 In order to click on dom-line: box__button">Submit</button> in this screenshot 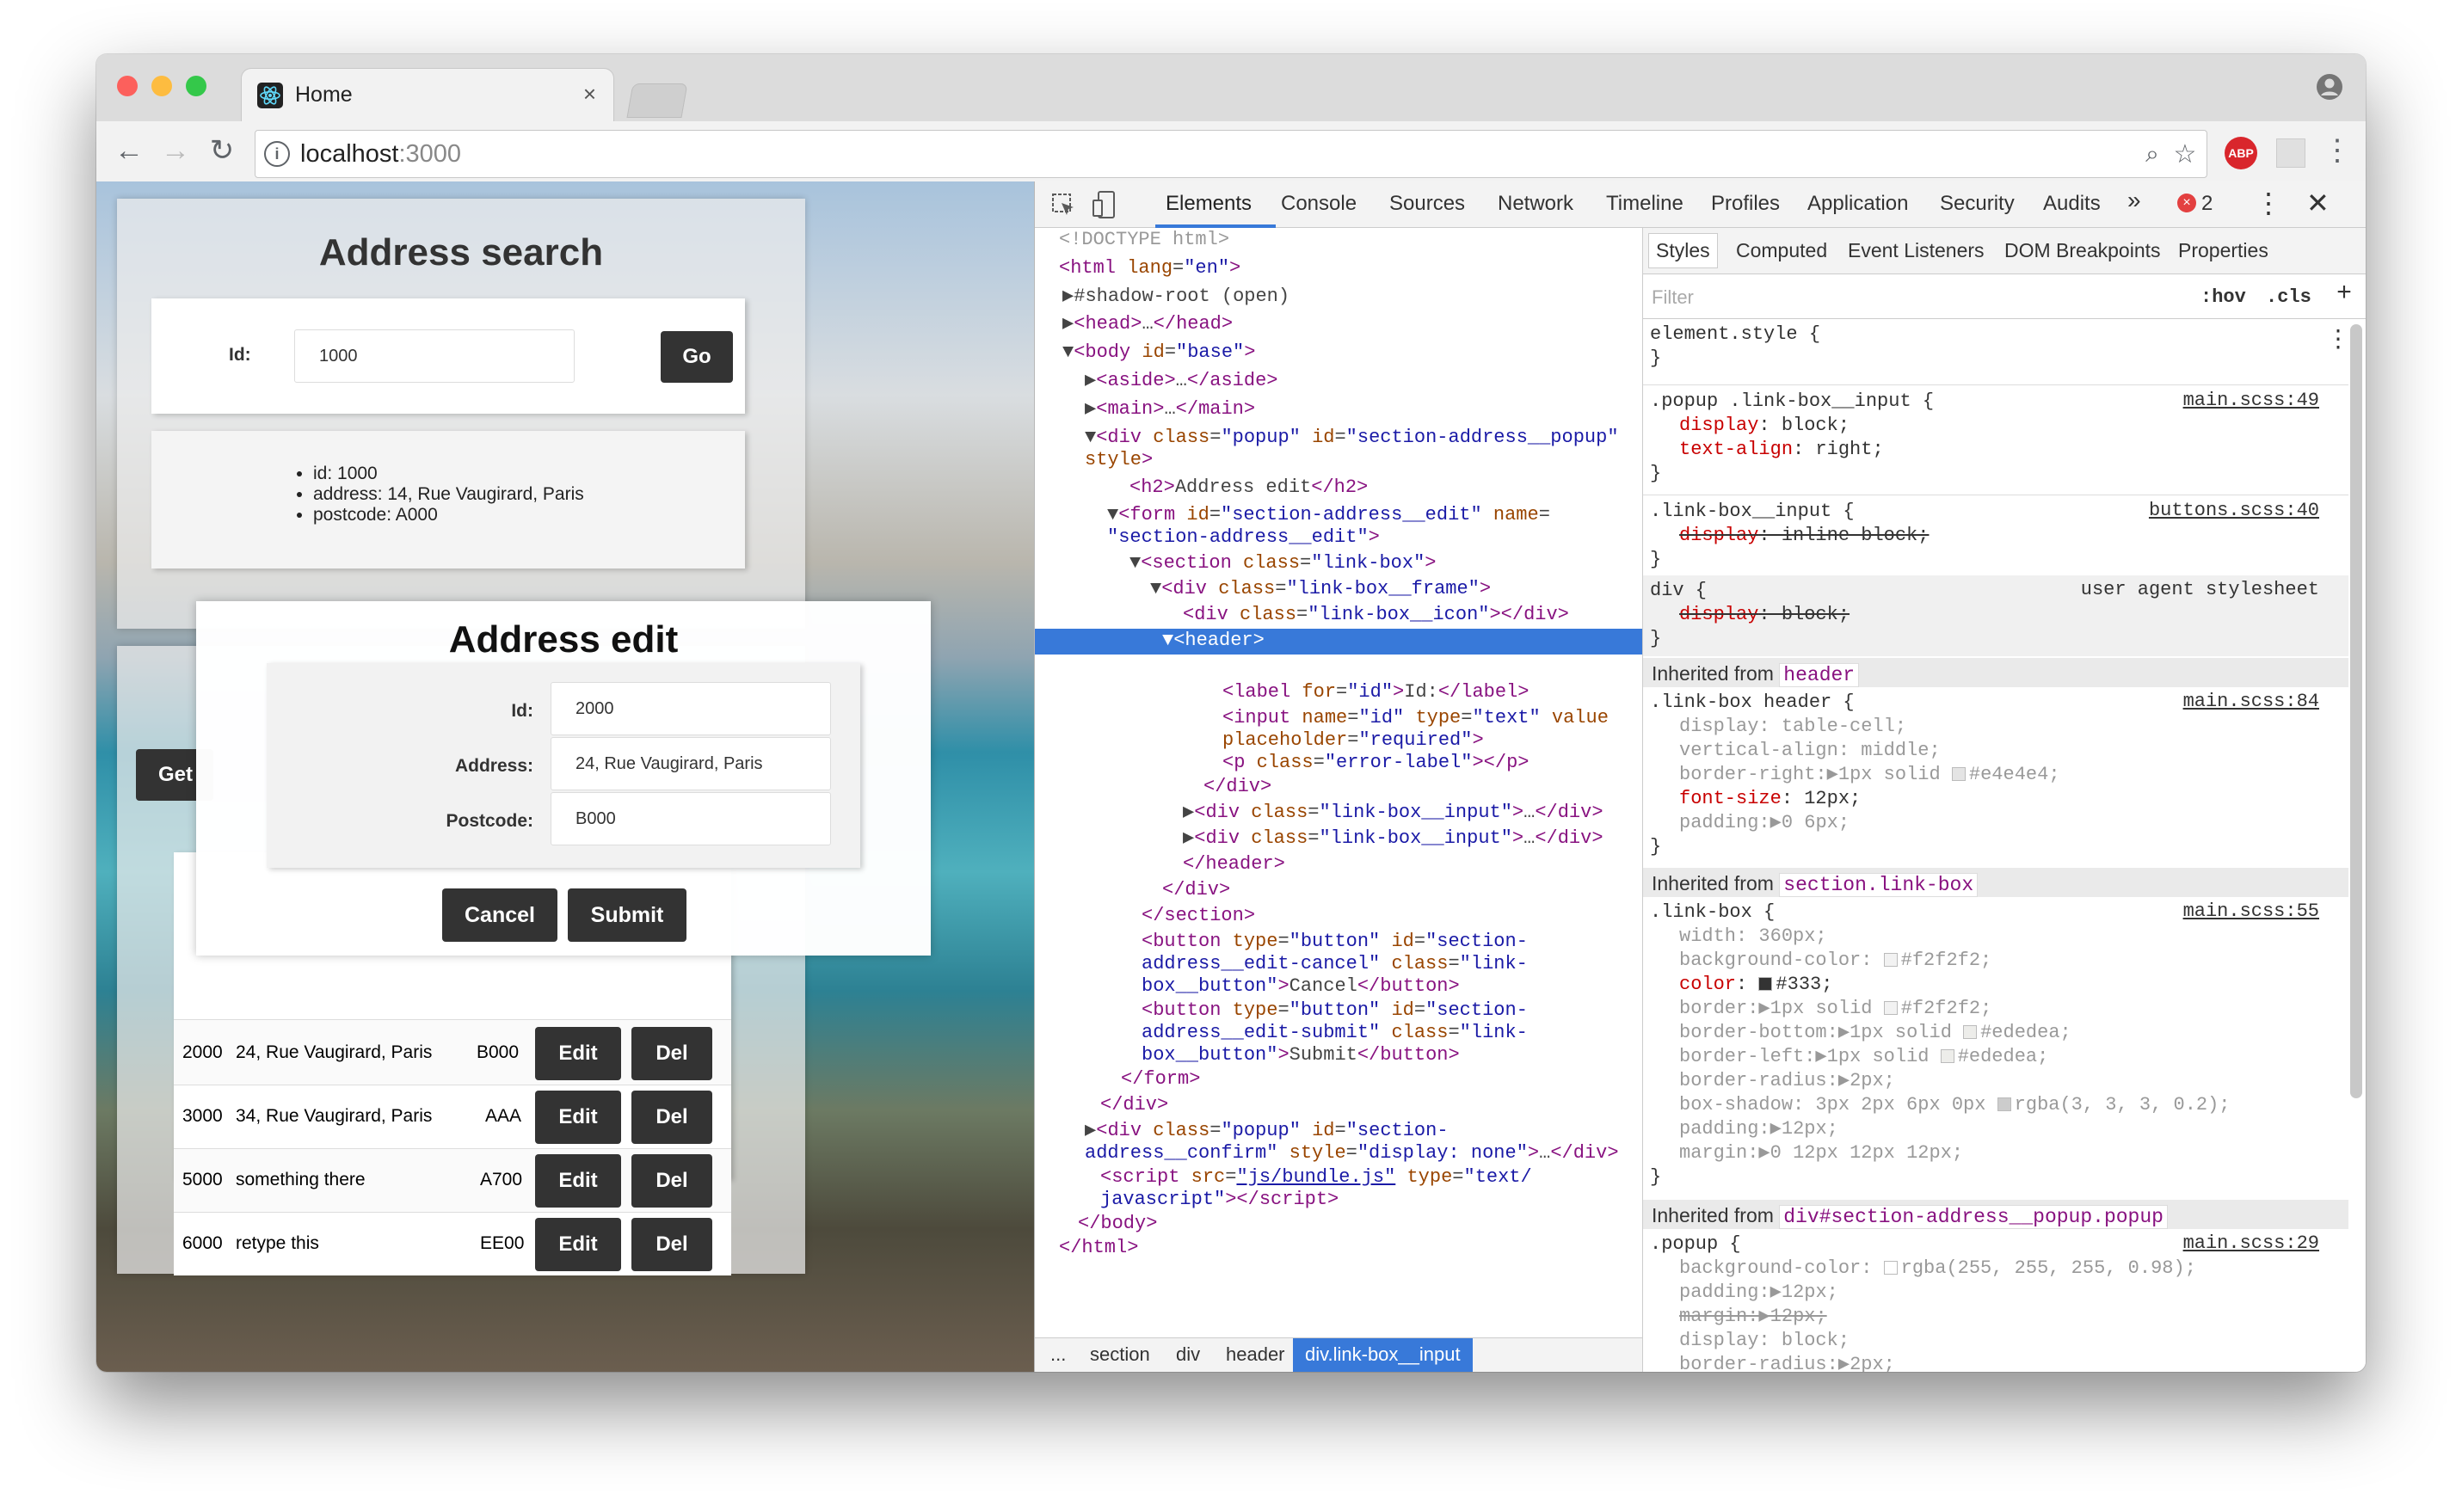, I will do `click(1301, 1055)`.